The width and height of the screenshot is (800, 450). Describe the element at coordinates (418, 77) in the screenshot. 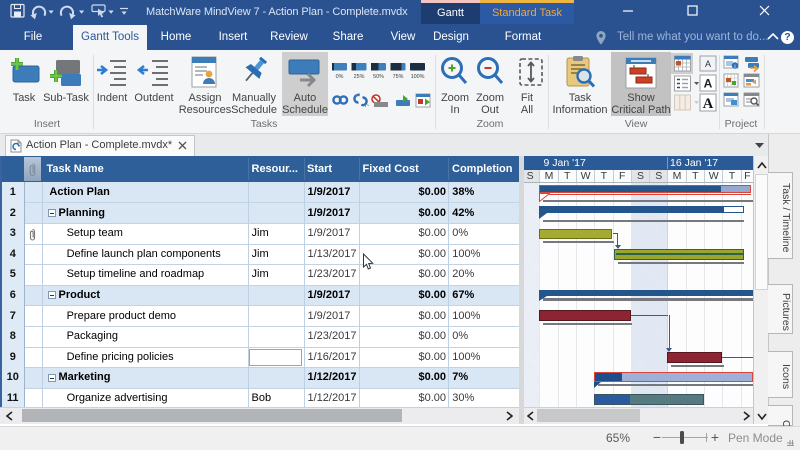

I see `svg-text: 100%` at that location.